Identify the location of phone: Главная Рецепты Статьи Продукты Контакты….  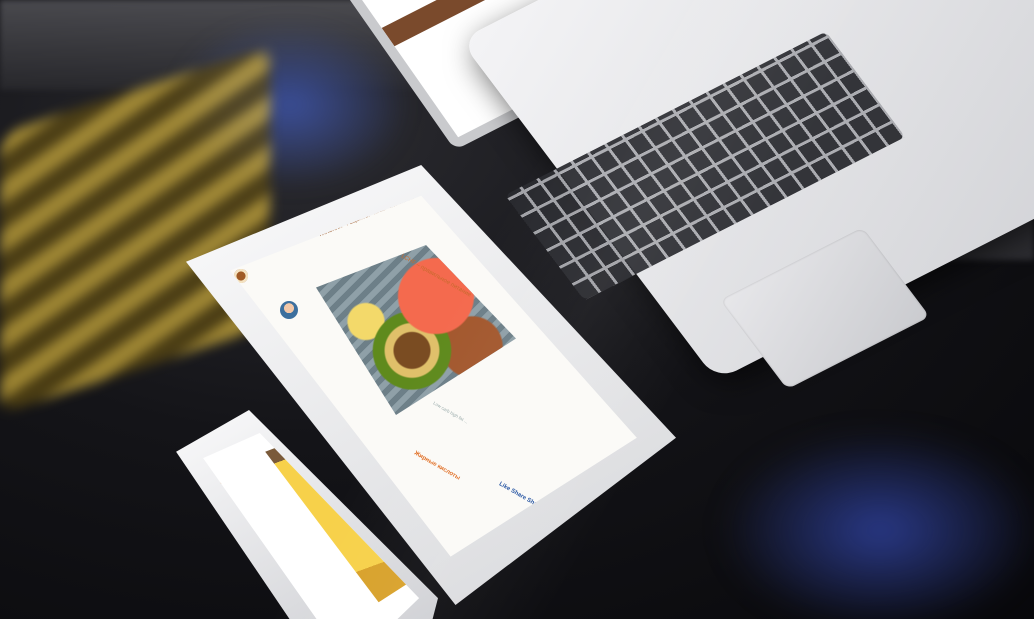
(303, 514).